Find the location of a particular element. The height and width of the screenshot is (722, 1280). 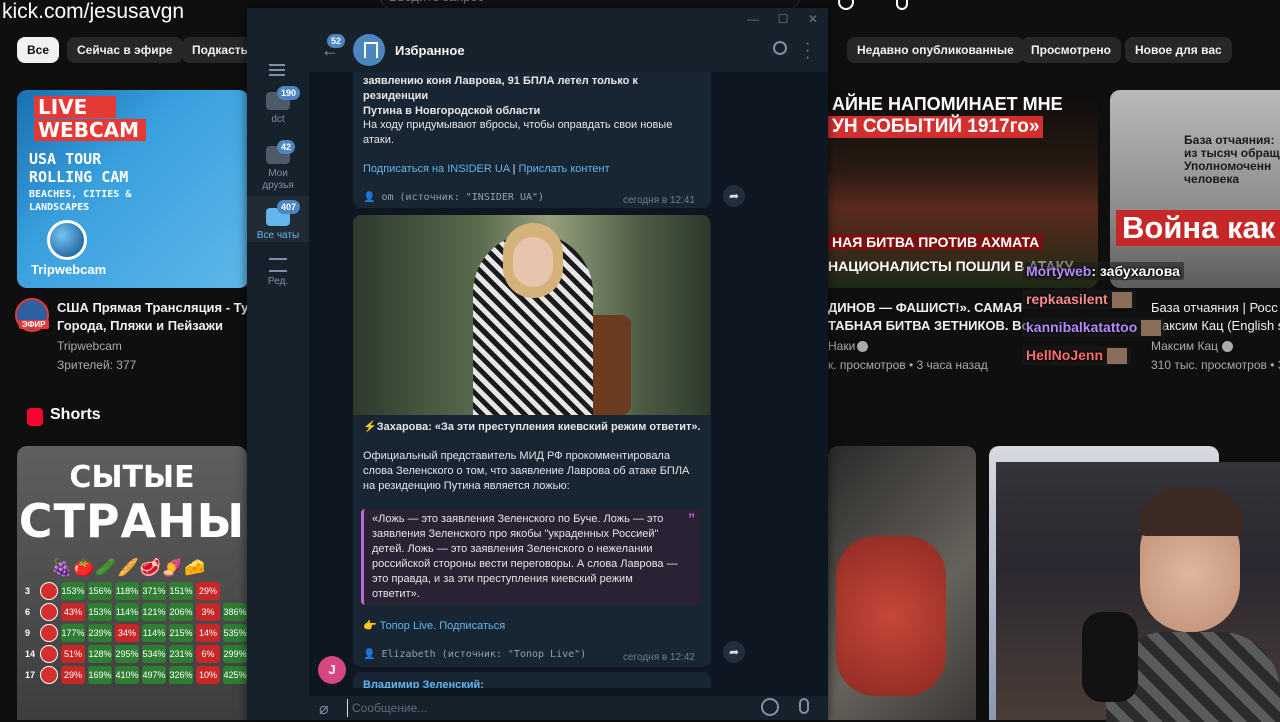

channel-name: Tripwebcam is located at coordinates (89, 346).